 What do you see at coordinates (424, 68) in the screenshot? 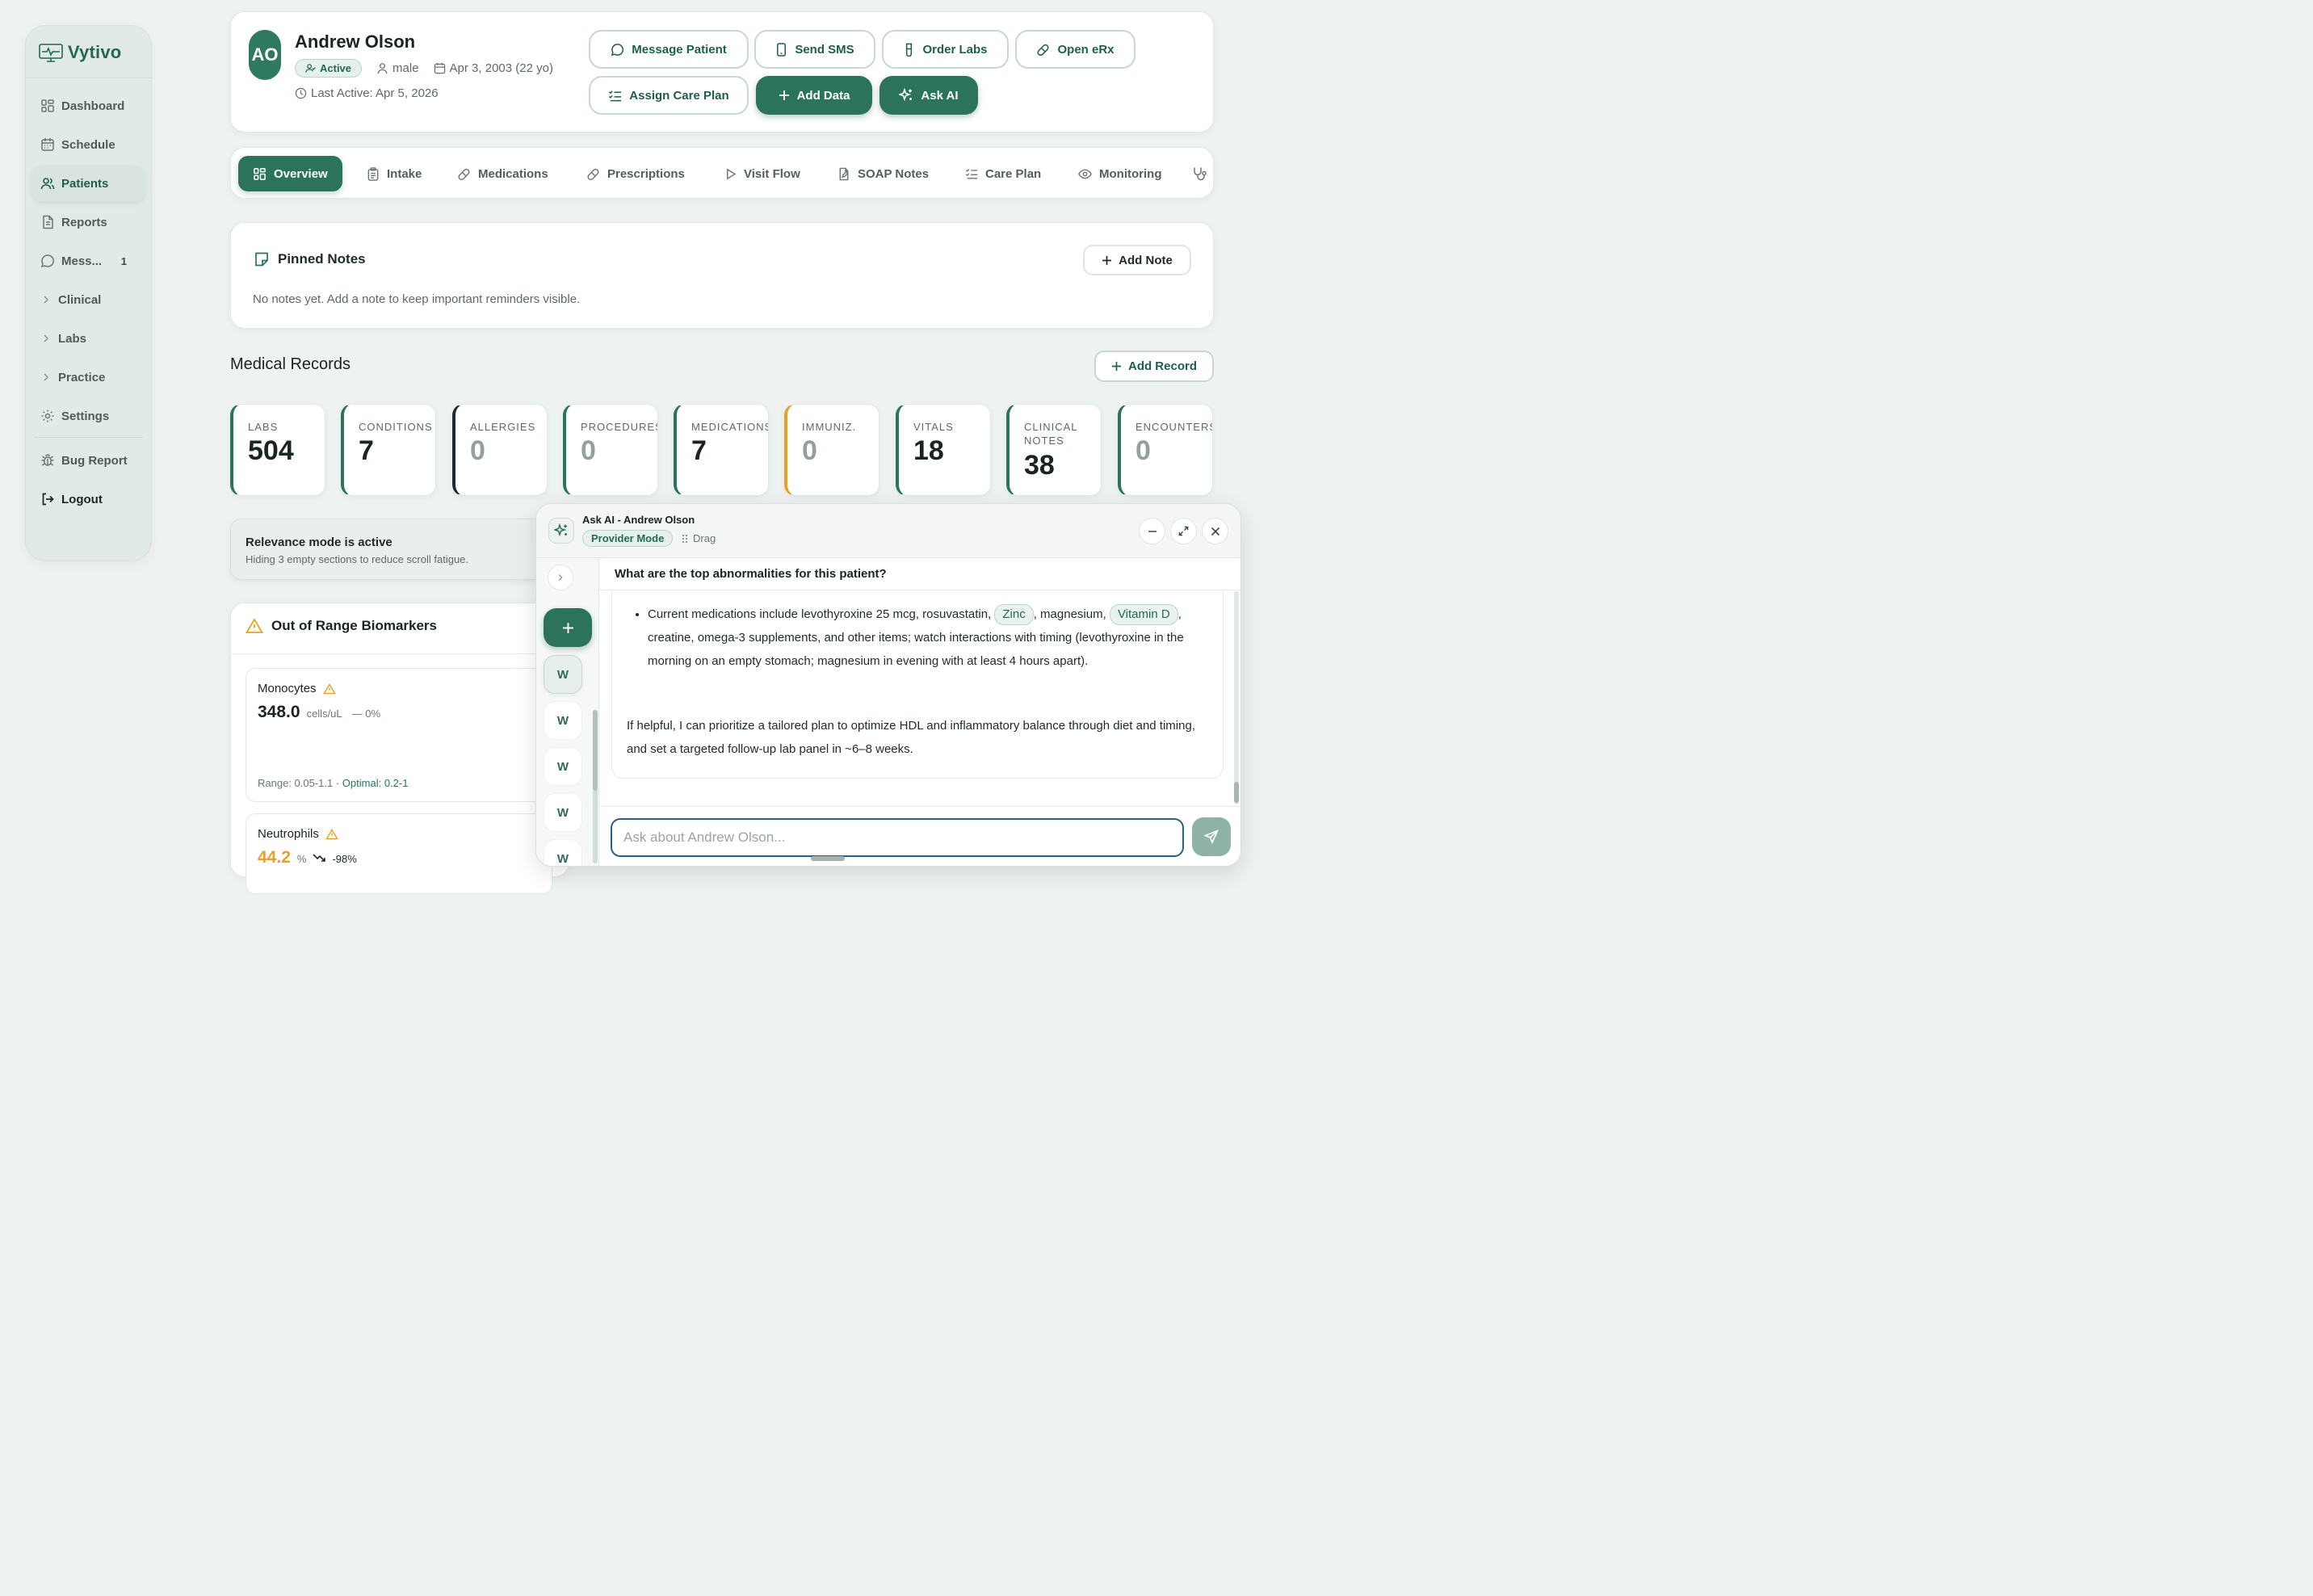
I see `patient-meta: Active male Apr 3, 2003 (22 yo)` at bounding box center [424, 68].